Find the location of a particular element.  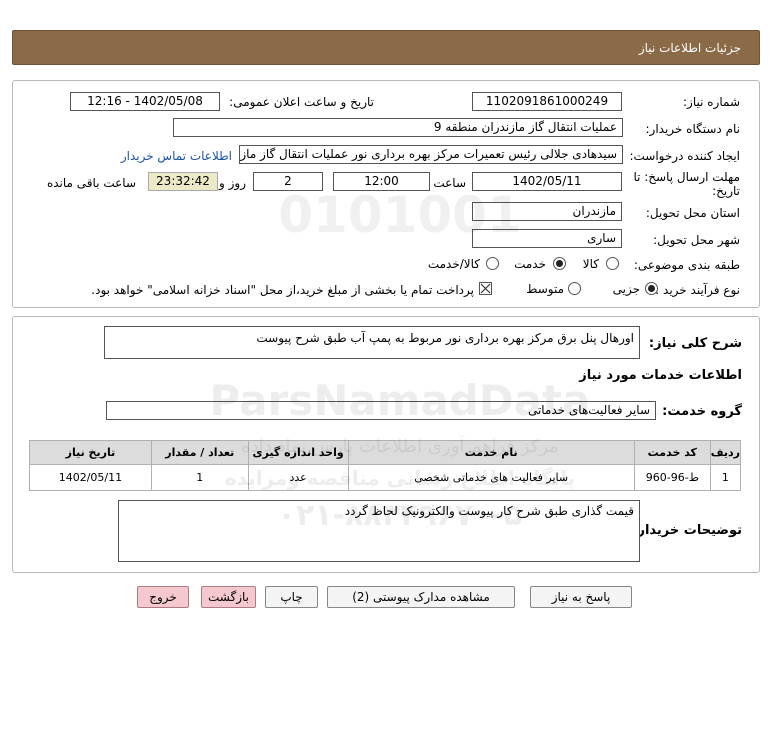

buyer-notes-label: توضیحات خریدار: is located at coordinates (687, 530).